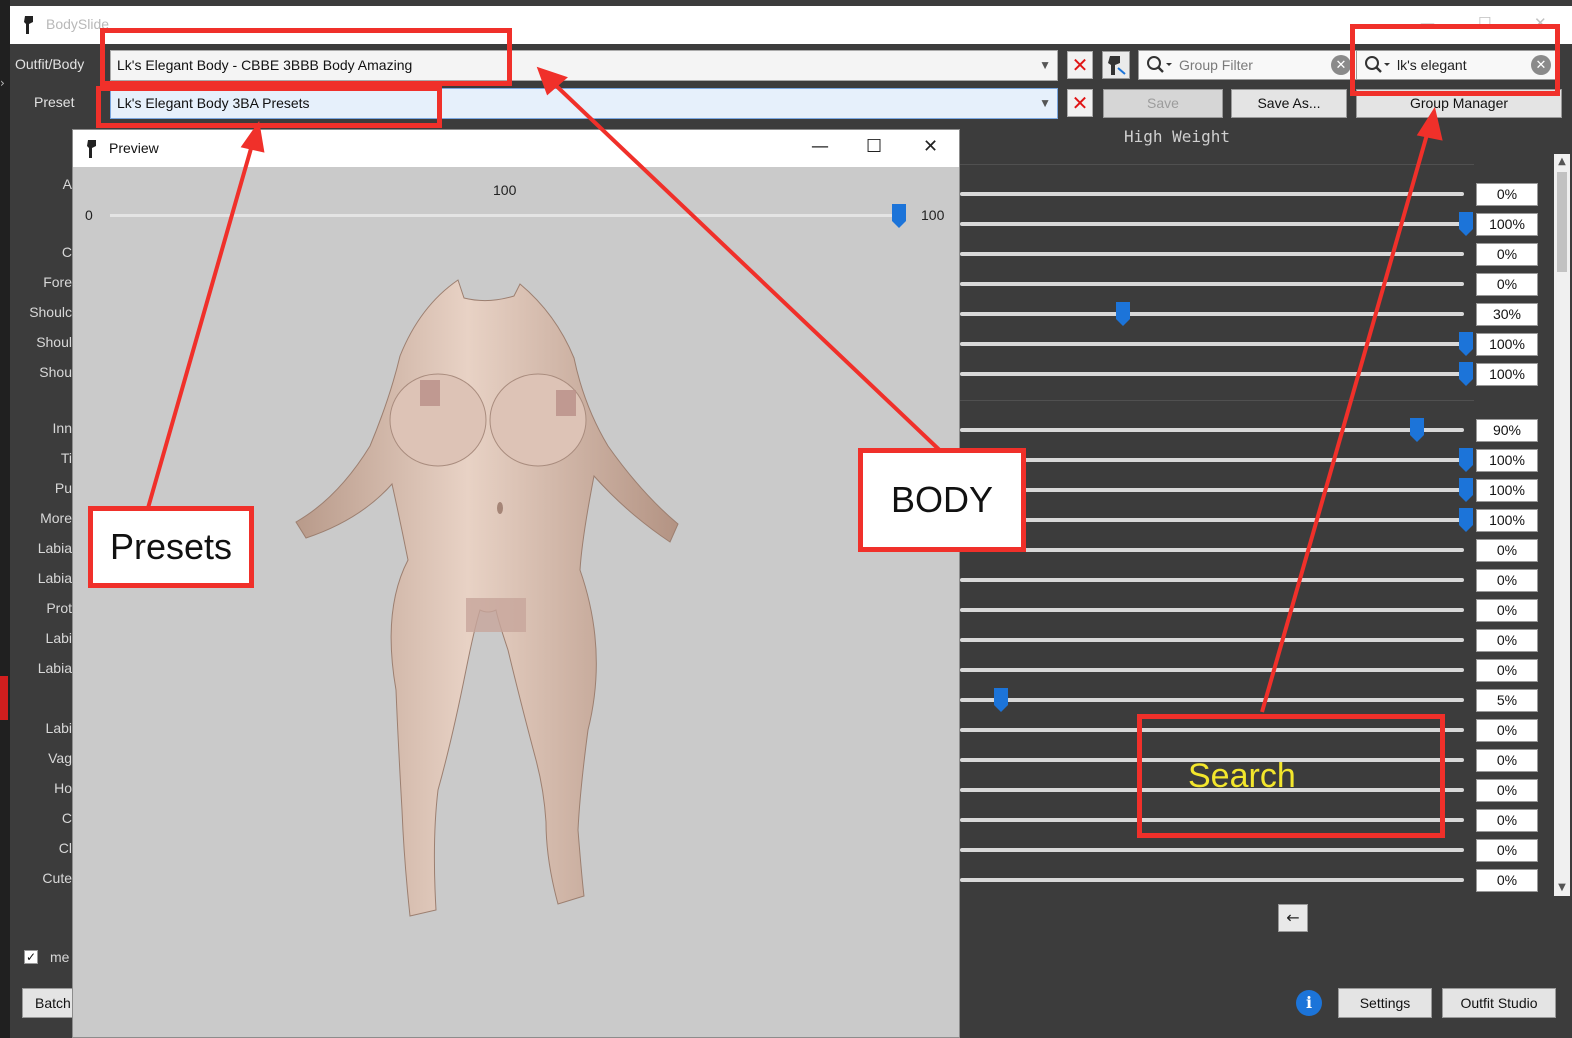 The image size is (1572, 1038). Describe the element at coordinates (1385, 1003) in the screenshot. I see `settings-button: Settings` at that location.